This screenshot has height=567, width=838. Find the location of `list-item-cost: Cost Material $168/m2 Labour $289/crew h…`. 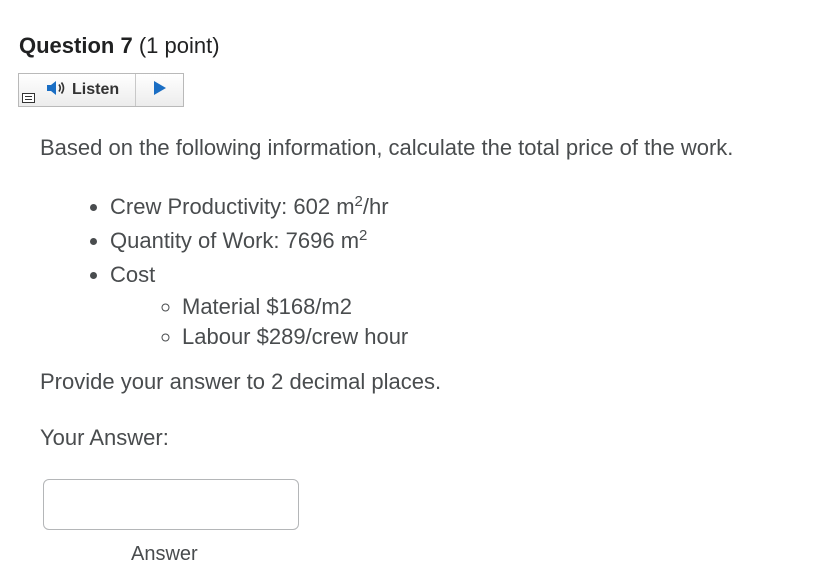

list-item-cost: Cost Material $168/m2 Labour $289/crew h… is located at coordinates (259, 305).